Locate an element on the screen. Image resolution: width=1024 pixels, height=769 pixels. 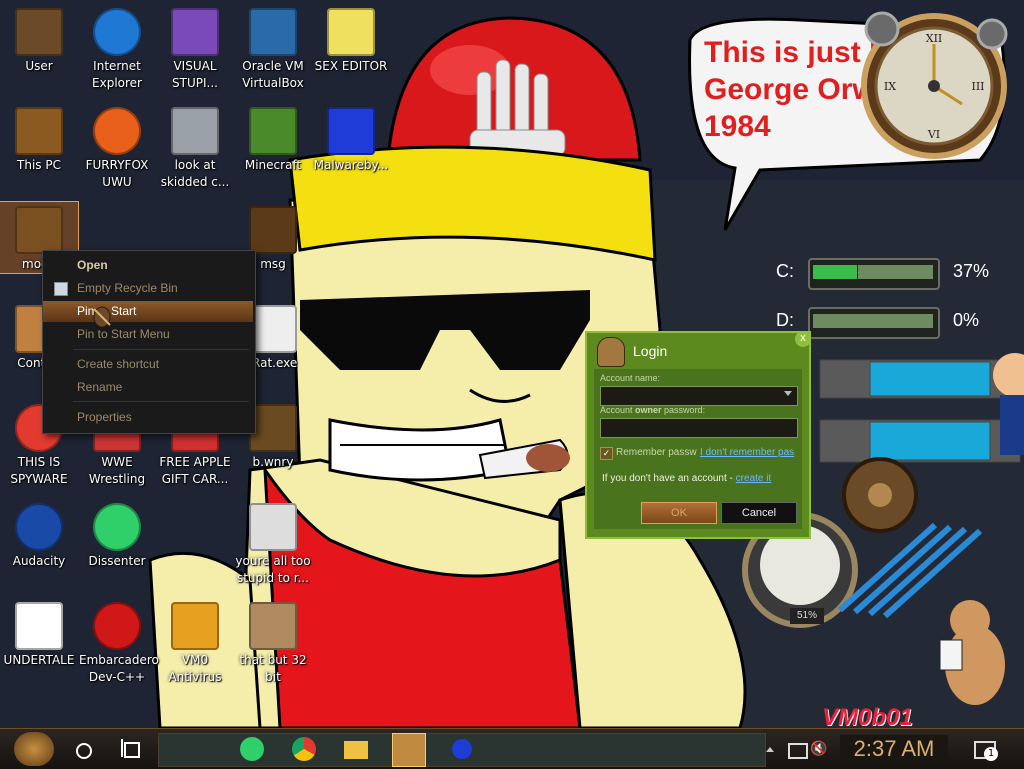
desktop-icon: Embarcadero Dev-C++ is located at coordinates (118, 642).